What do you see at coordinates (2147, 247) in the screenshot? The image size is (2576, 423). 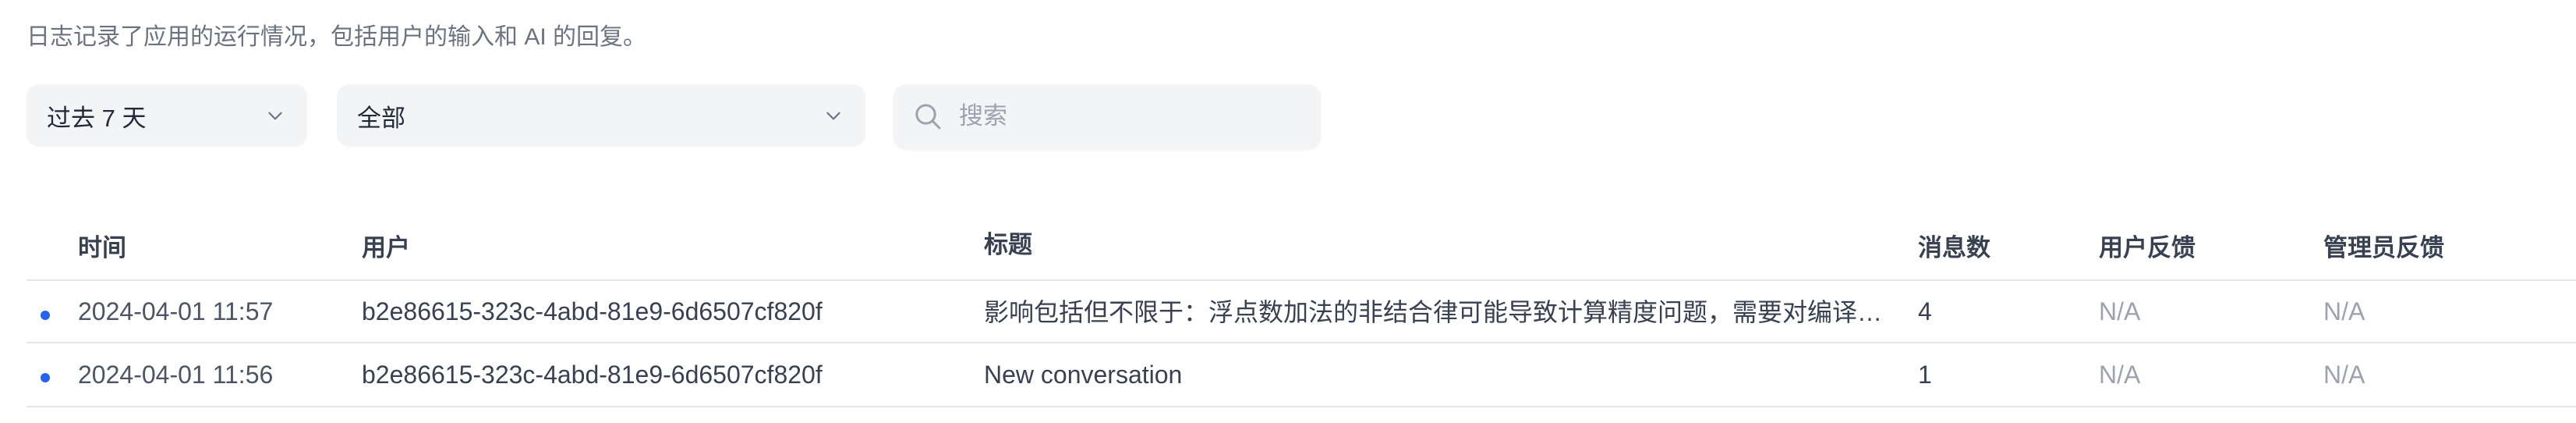 I see `column-header-user-feedback: 用户反馈` at bounding box center [2147, 247].